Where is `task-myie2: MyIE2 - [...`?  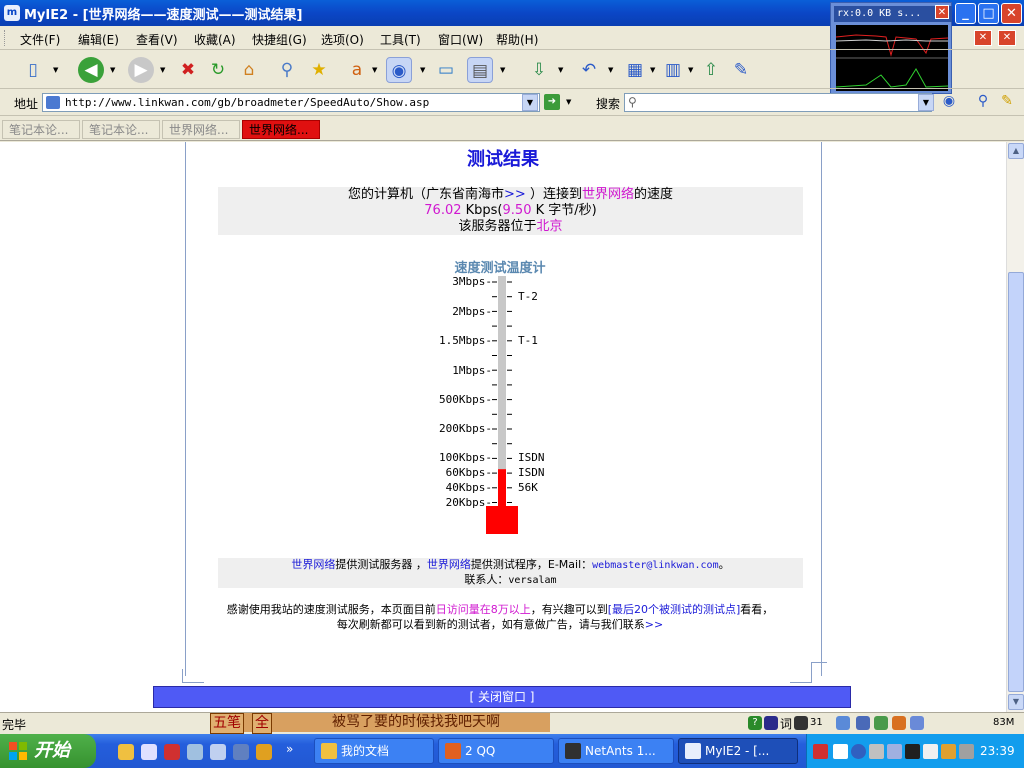 task-myie2: MyIE2 - [... is located at coordinates (738, 751).